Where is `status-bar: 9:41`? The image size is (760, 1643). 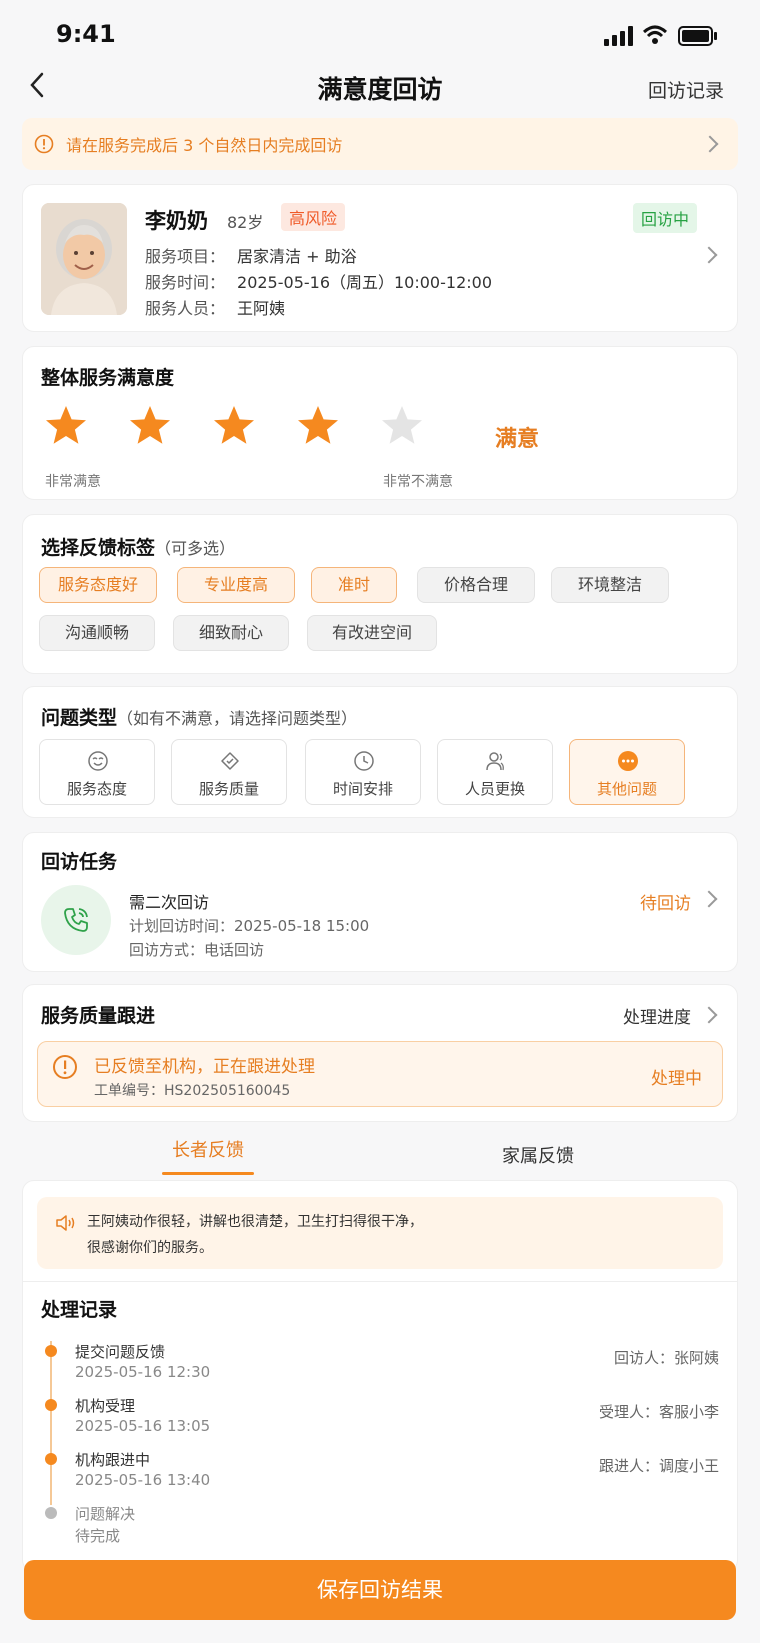
status-bar: 9:41 is located at coordinates (380, 35).